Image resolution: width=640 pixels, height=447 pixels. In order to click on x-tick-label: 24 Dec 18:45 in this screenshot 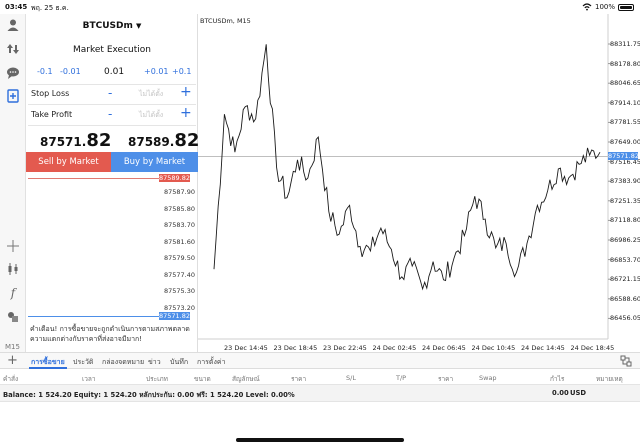, I will do `click(592, 348)`.